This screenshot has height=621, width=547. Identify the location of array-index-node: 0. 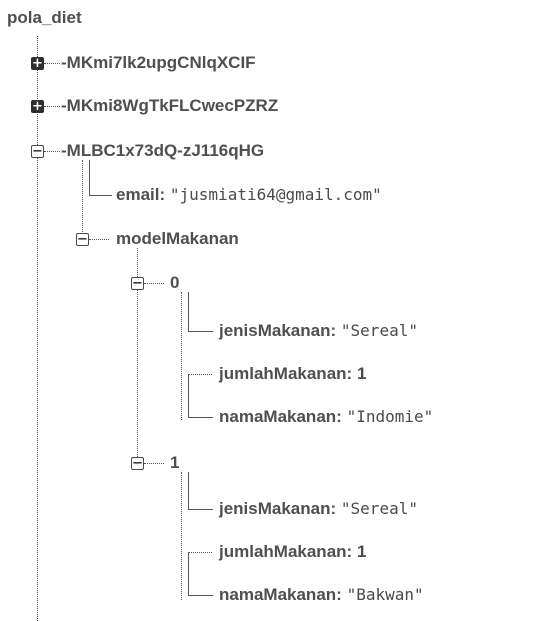
(174, 283).